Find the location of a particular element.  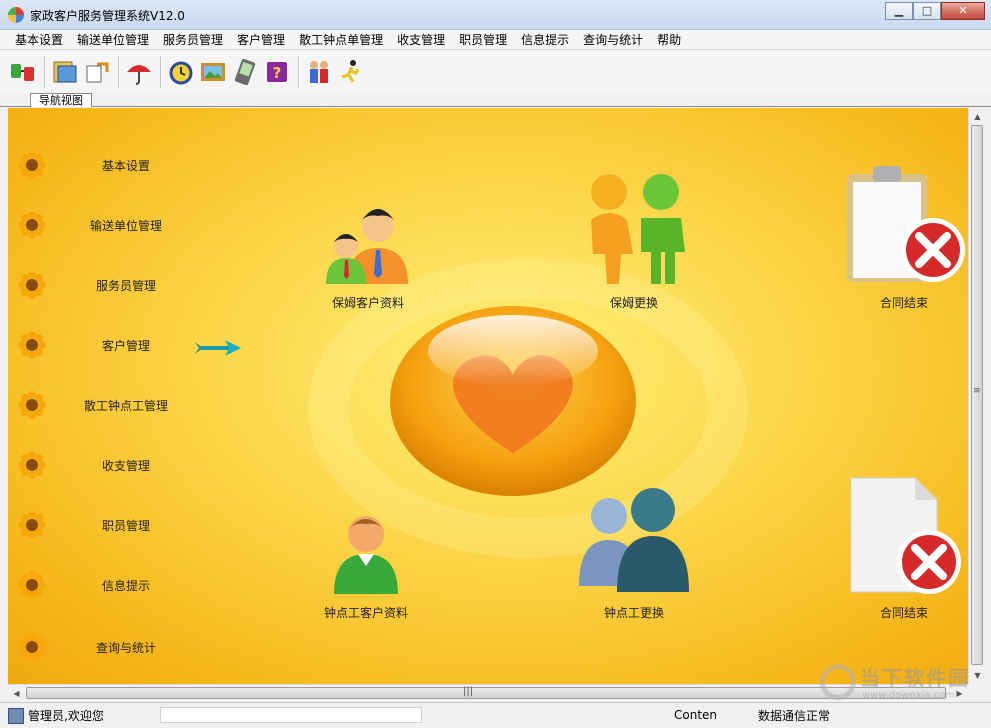

nav-label: 输送单位管理 is located at coordinates (125, 225).